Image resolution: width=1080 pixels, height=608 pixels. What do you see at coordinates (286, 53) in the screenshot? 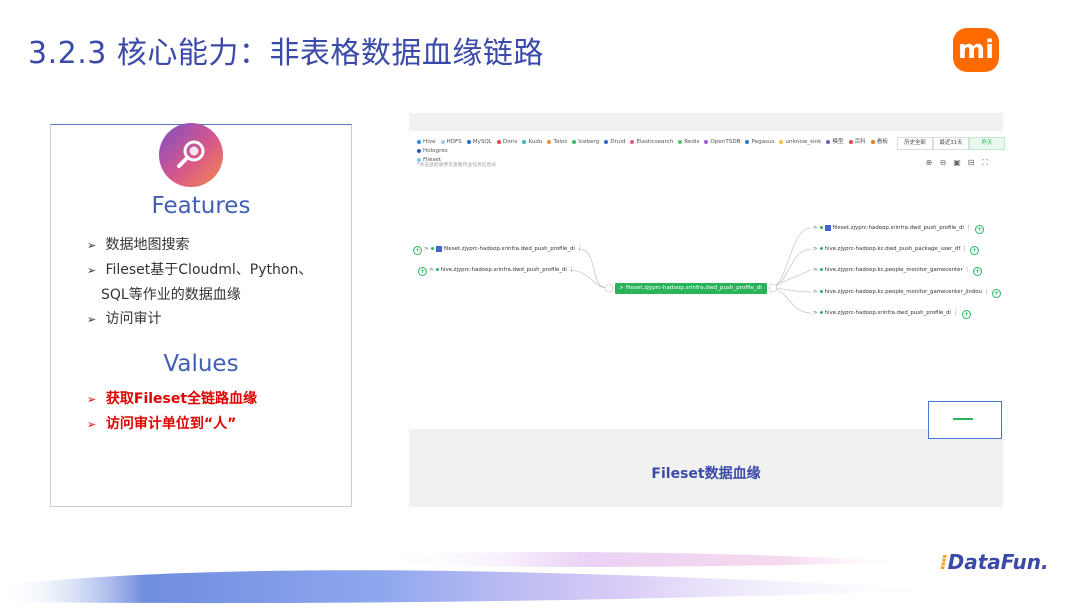
I see `slide-title: 3.2.3 核心能力：非表格数据血缘链路` at bounding box center [286, 53].